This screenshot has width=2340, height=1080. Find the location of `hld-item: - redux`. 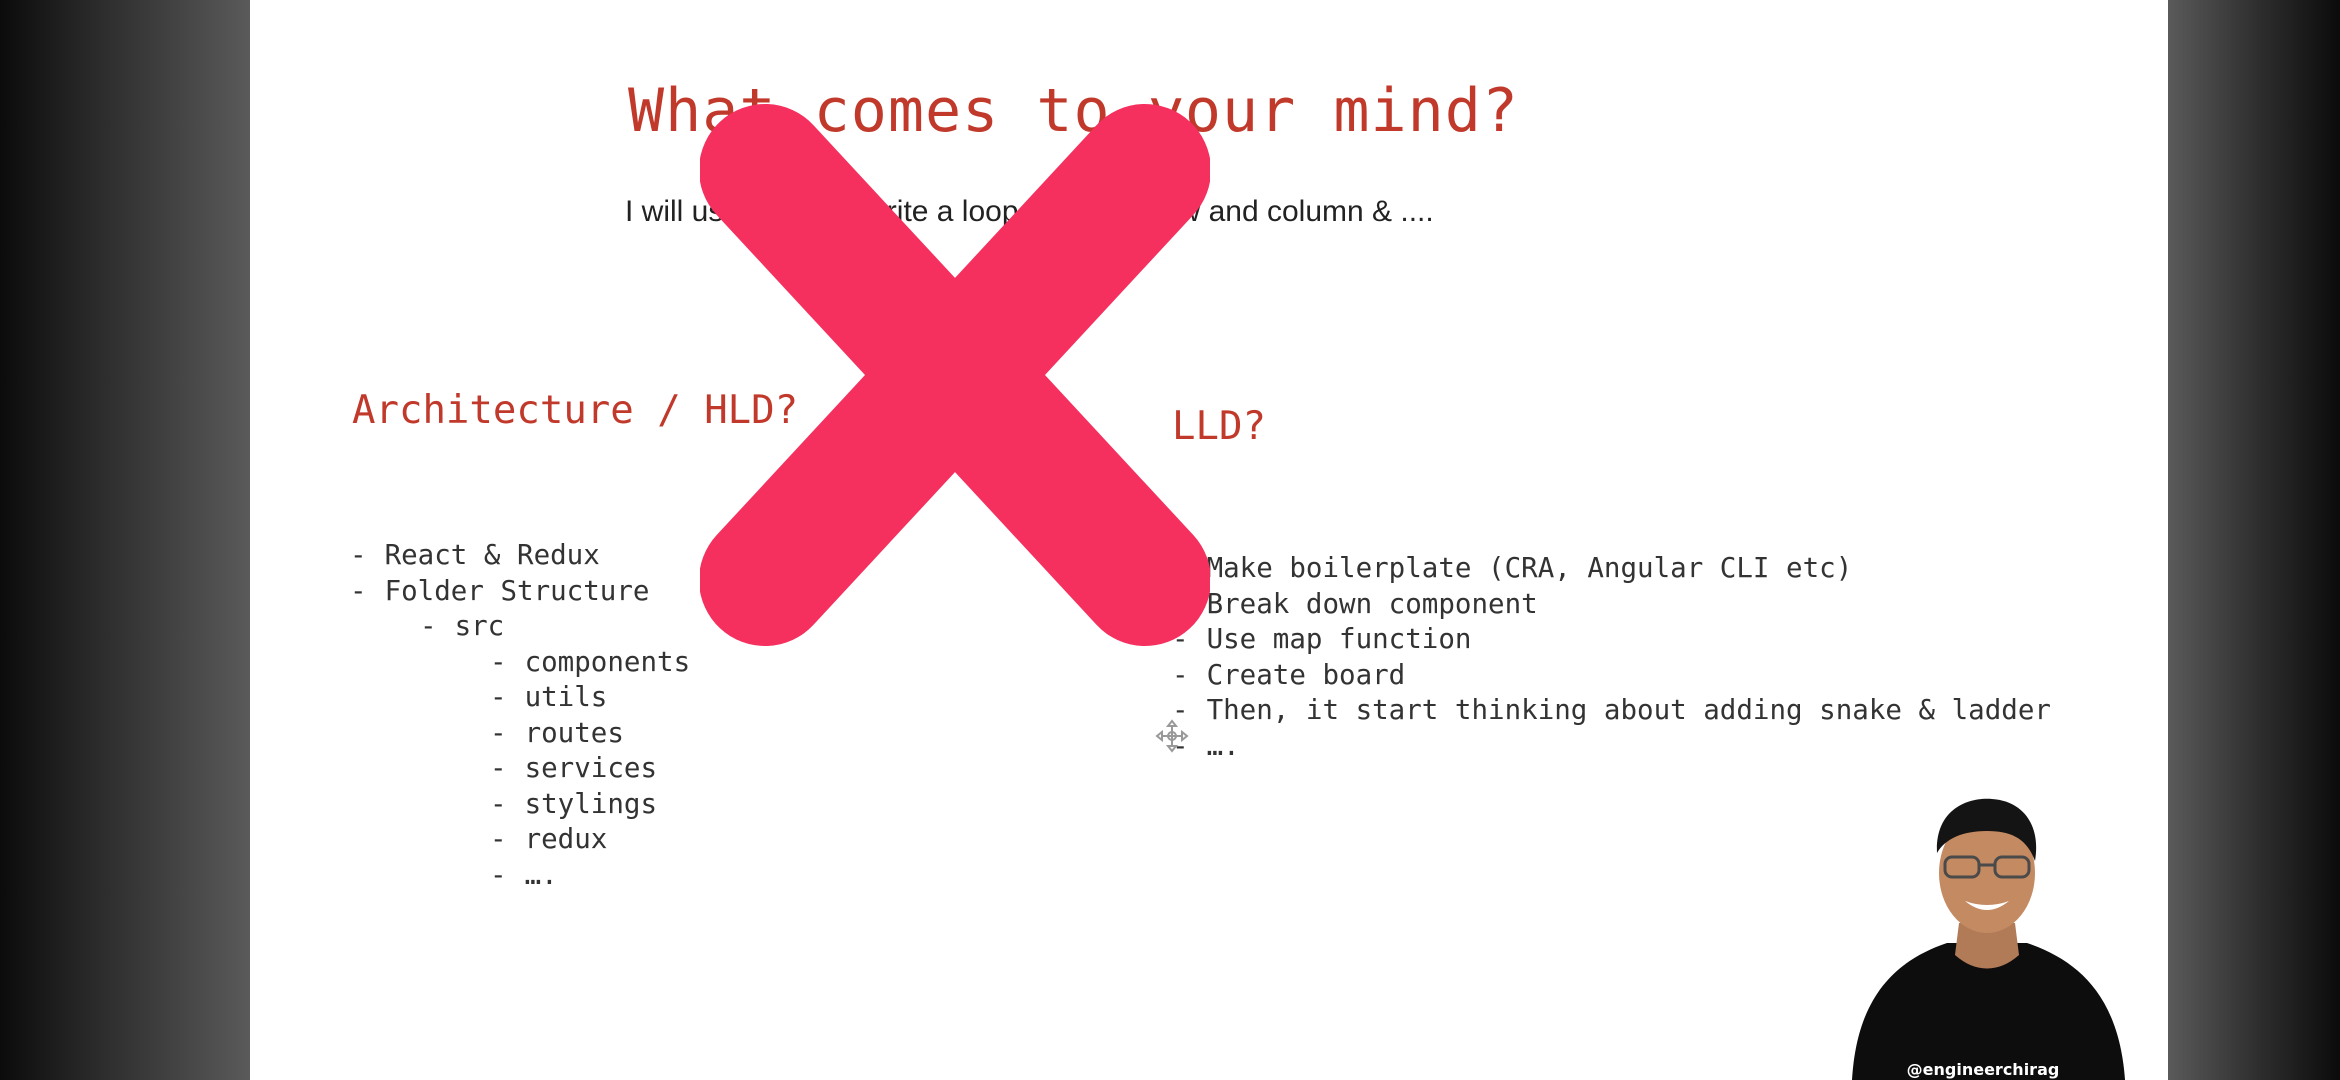

hld-item: - redux is located at coordinates (549, 839).